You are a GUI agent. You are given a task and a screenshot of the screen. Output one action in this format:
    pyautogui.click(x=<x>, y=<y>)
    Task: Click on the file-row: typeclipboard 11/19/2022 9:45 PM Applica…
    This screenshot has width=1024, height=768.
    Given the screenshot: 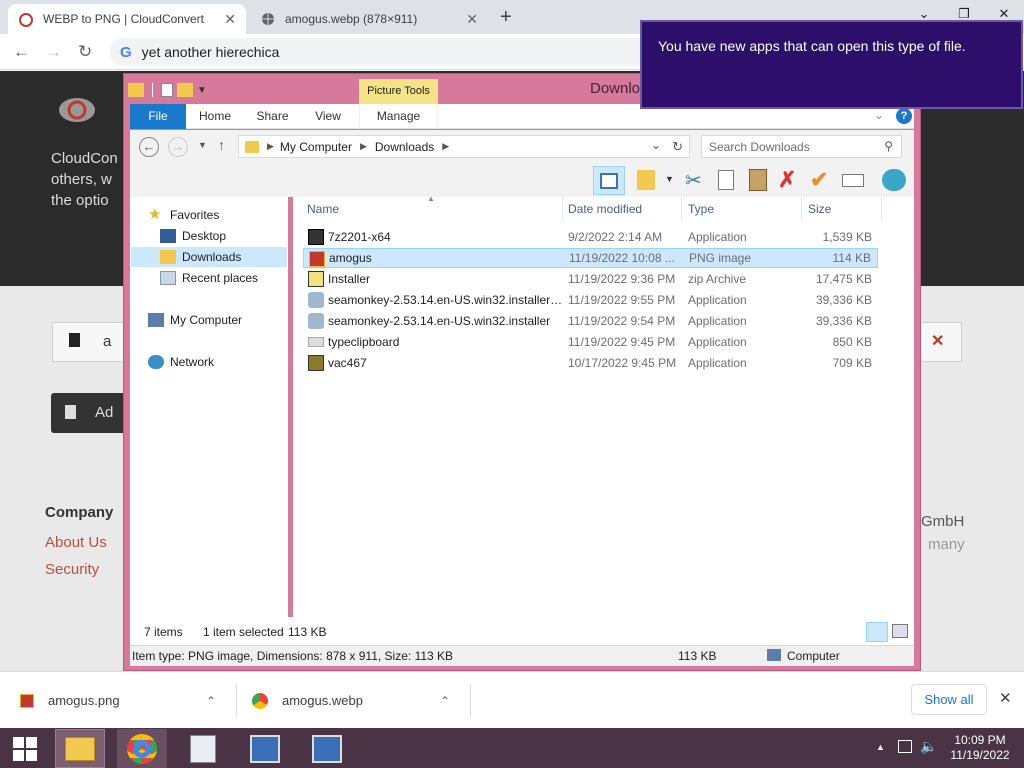 What is the action you would take?
    pyautogui.click(x=590, y=342)
    